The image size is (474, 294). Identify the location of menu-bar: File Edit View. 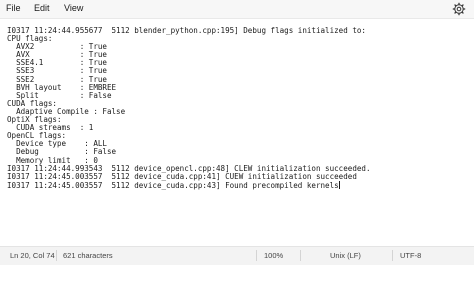
(237, 9).